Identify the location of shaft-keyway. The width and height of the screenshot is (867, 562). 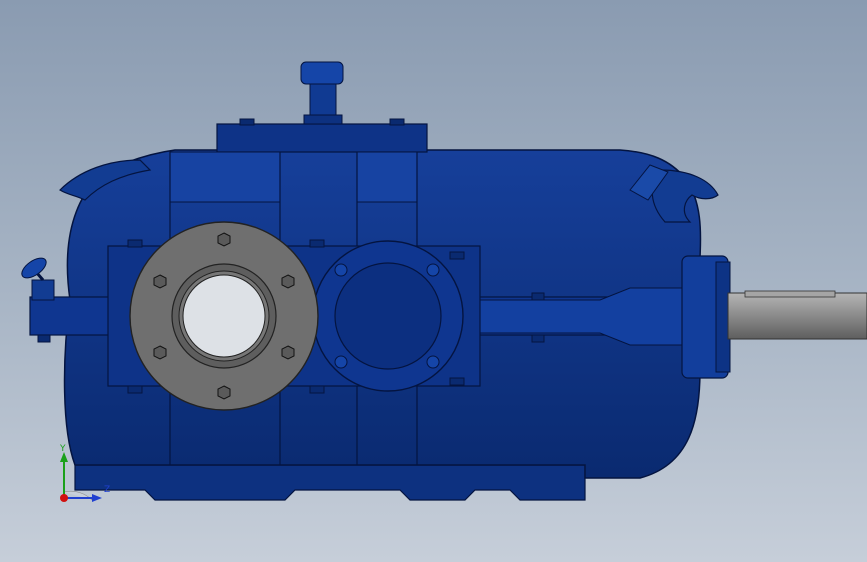
(790, 294).